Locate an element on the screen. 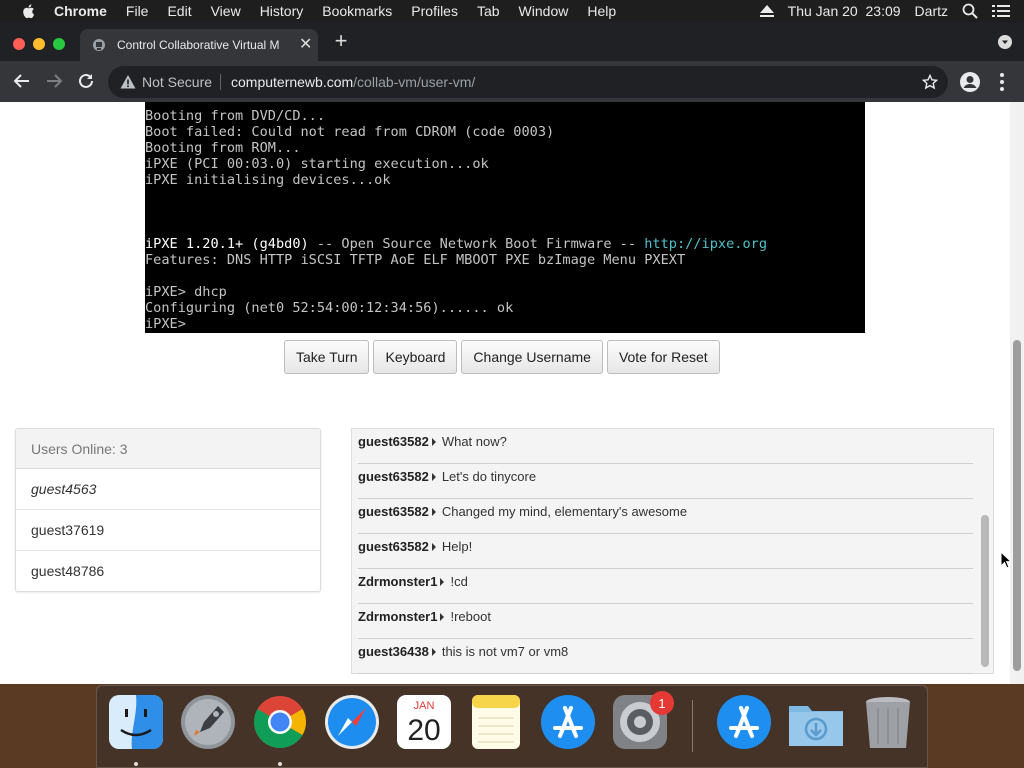  eject-icon is located at coordinates (766, 11).